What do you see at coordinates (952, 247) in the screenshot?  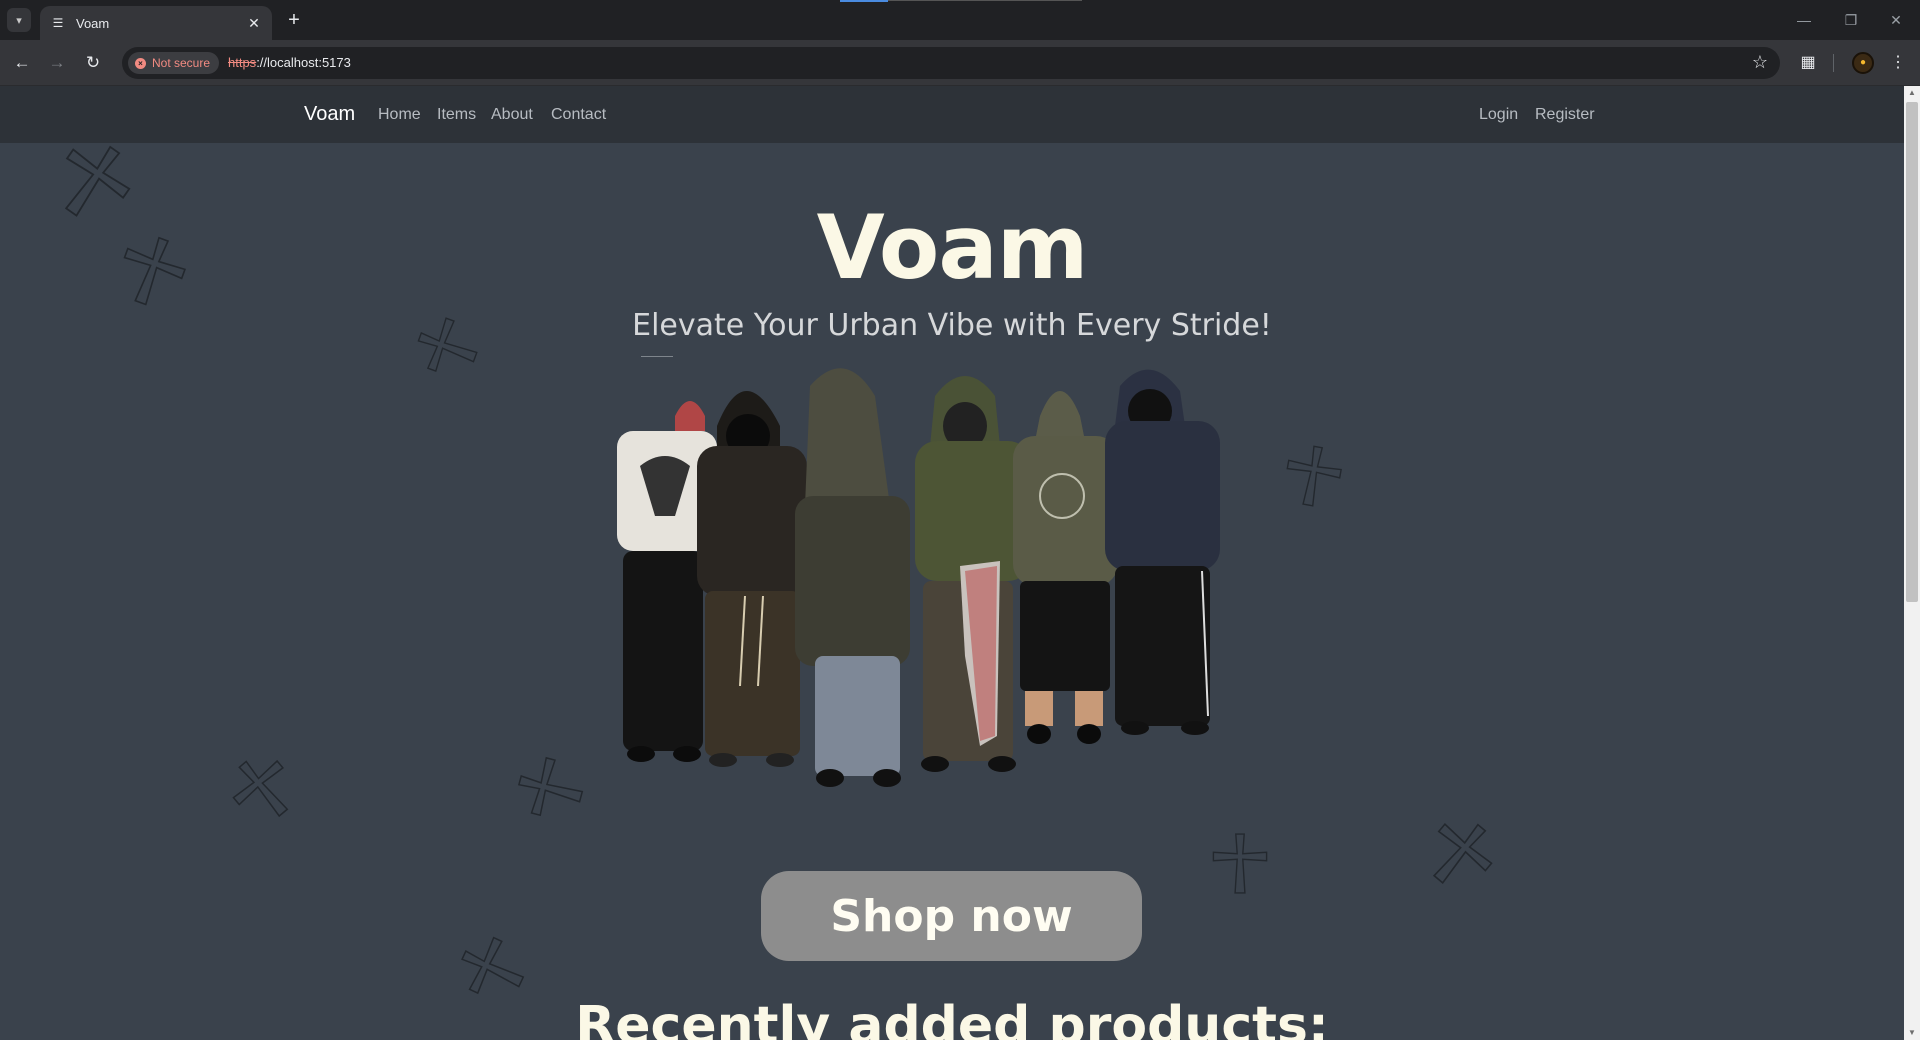 I see `hero-title: Voam` at bounding box center [952, 247].